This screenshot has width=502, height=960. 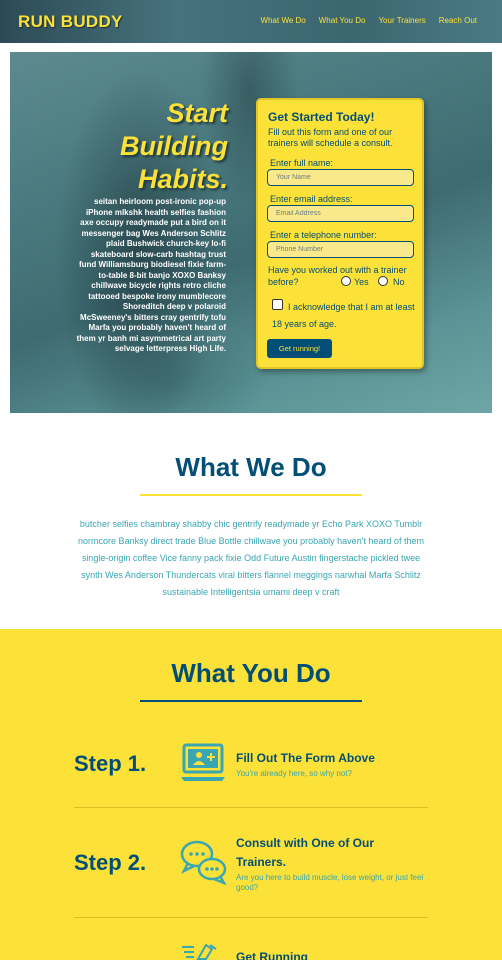 I want to click on nav-your-trainers: Your Trainers, so click(x=401, y=20).